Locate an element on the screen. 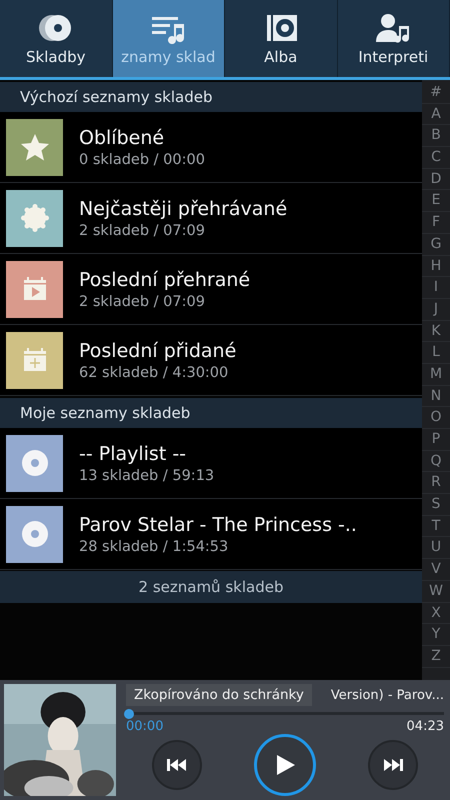 Image resolution: width=450 pixels, height=800 pixels. index-letter: G is located at coordinates (436, 245).